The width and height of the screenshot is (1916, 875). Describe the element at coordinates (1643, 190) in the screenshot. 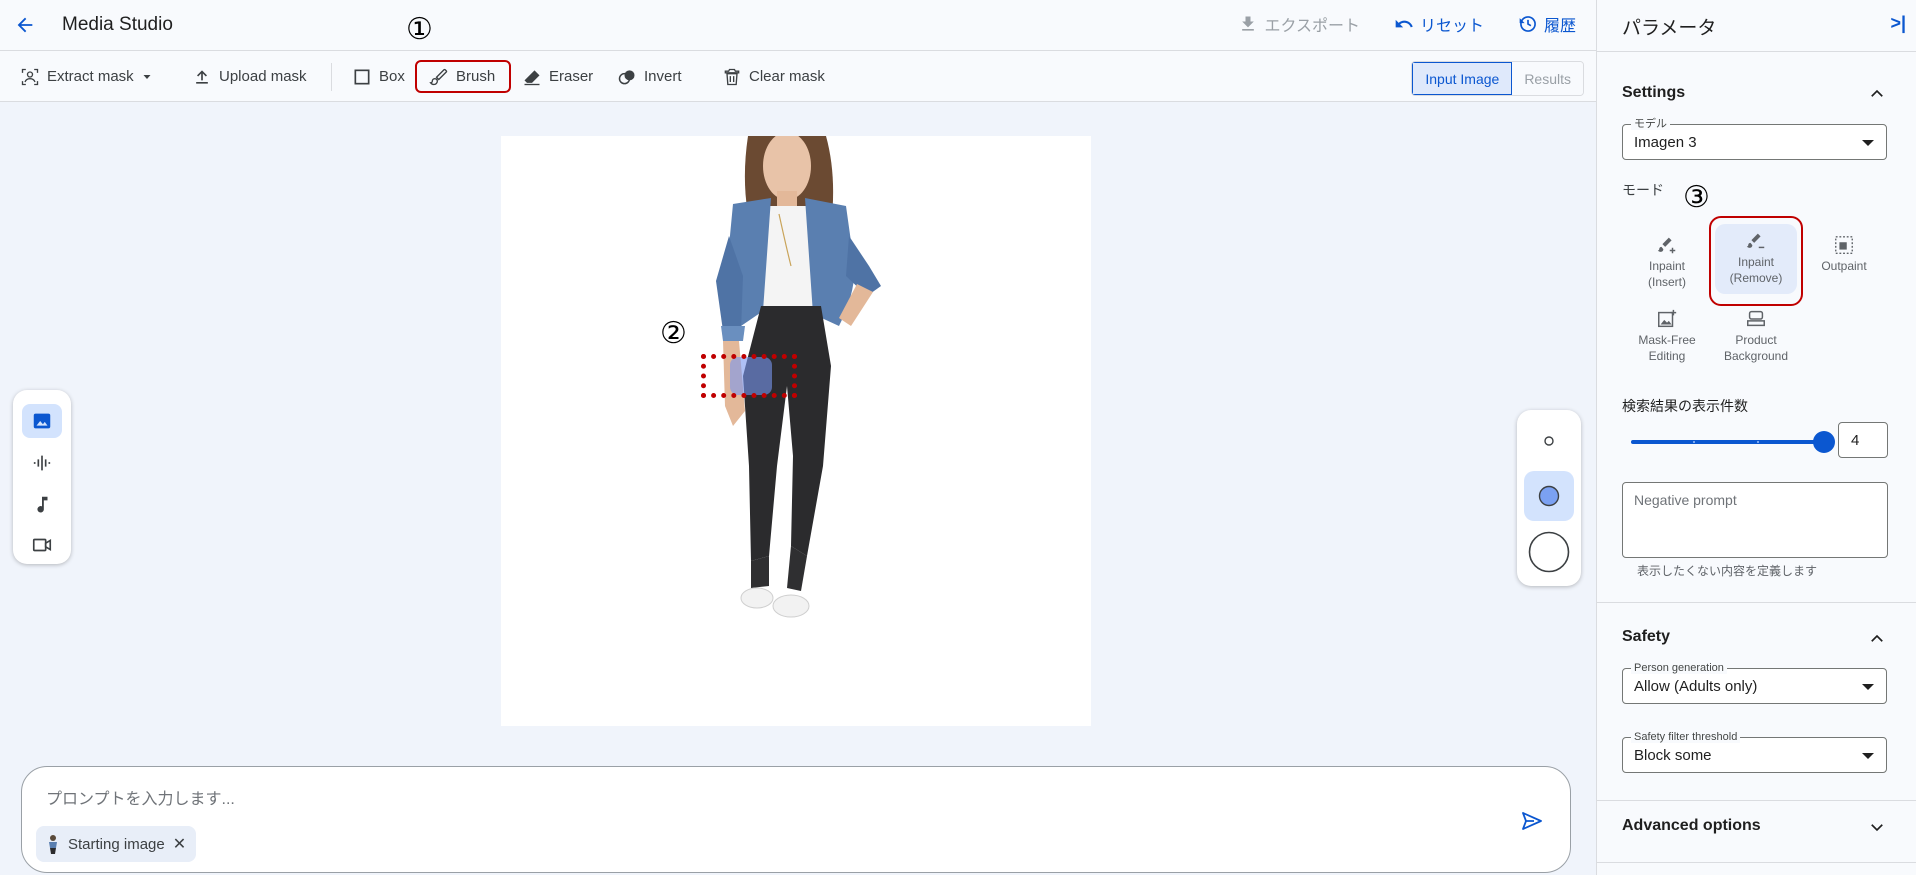

I see `mode-label: モード` at that location.